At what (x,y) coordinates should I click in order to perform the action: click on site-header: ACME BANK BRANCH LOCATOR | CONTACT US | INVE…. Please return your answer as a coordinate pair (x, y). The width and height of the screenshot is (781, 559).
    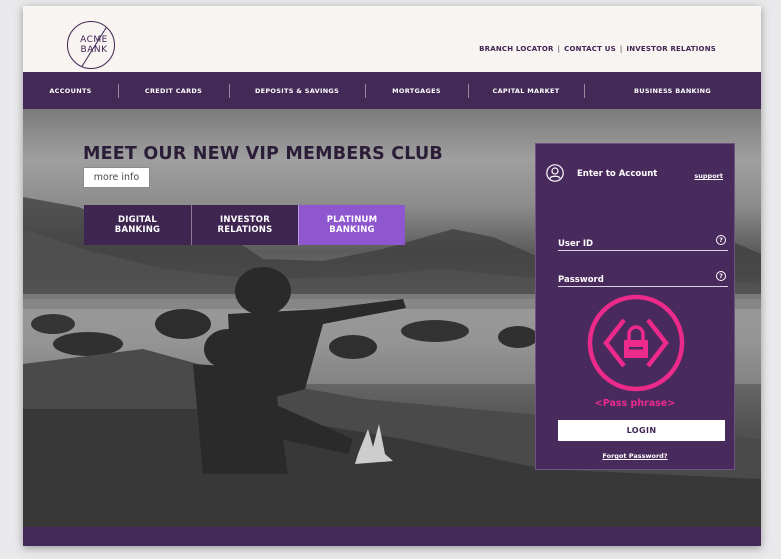
    Looking at the image, I should click on (392, 39).